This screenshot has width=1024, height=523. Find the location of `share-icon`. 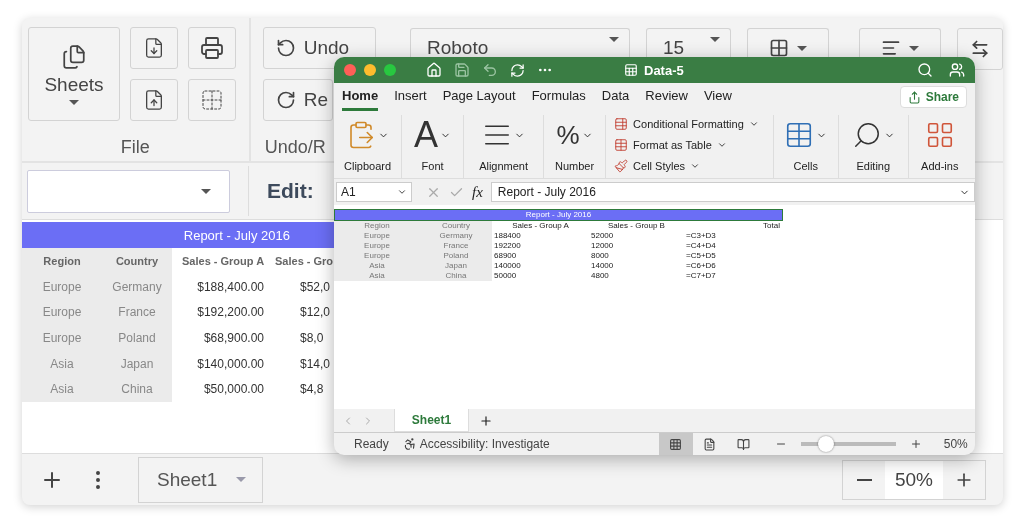

share-icon is located at coordinates (914, 97).